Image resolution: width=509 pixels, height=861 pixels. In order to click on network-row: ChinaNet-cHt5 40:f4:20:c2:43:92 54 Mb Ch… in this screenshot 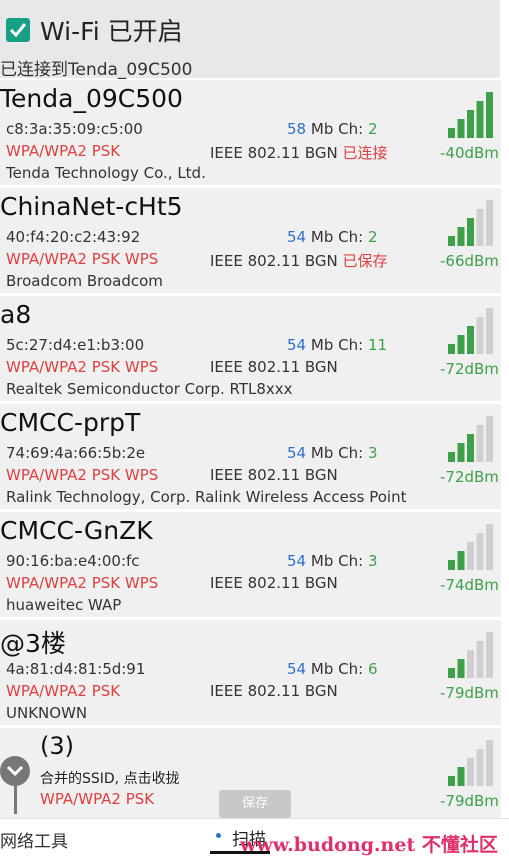, I will do `click(250, 242)`.